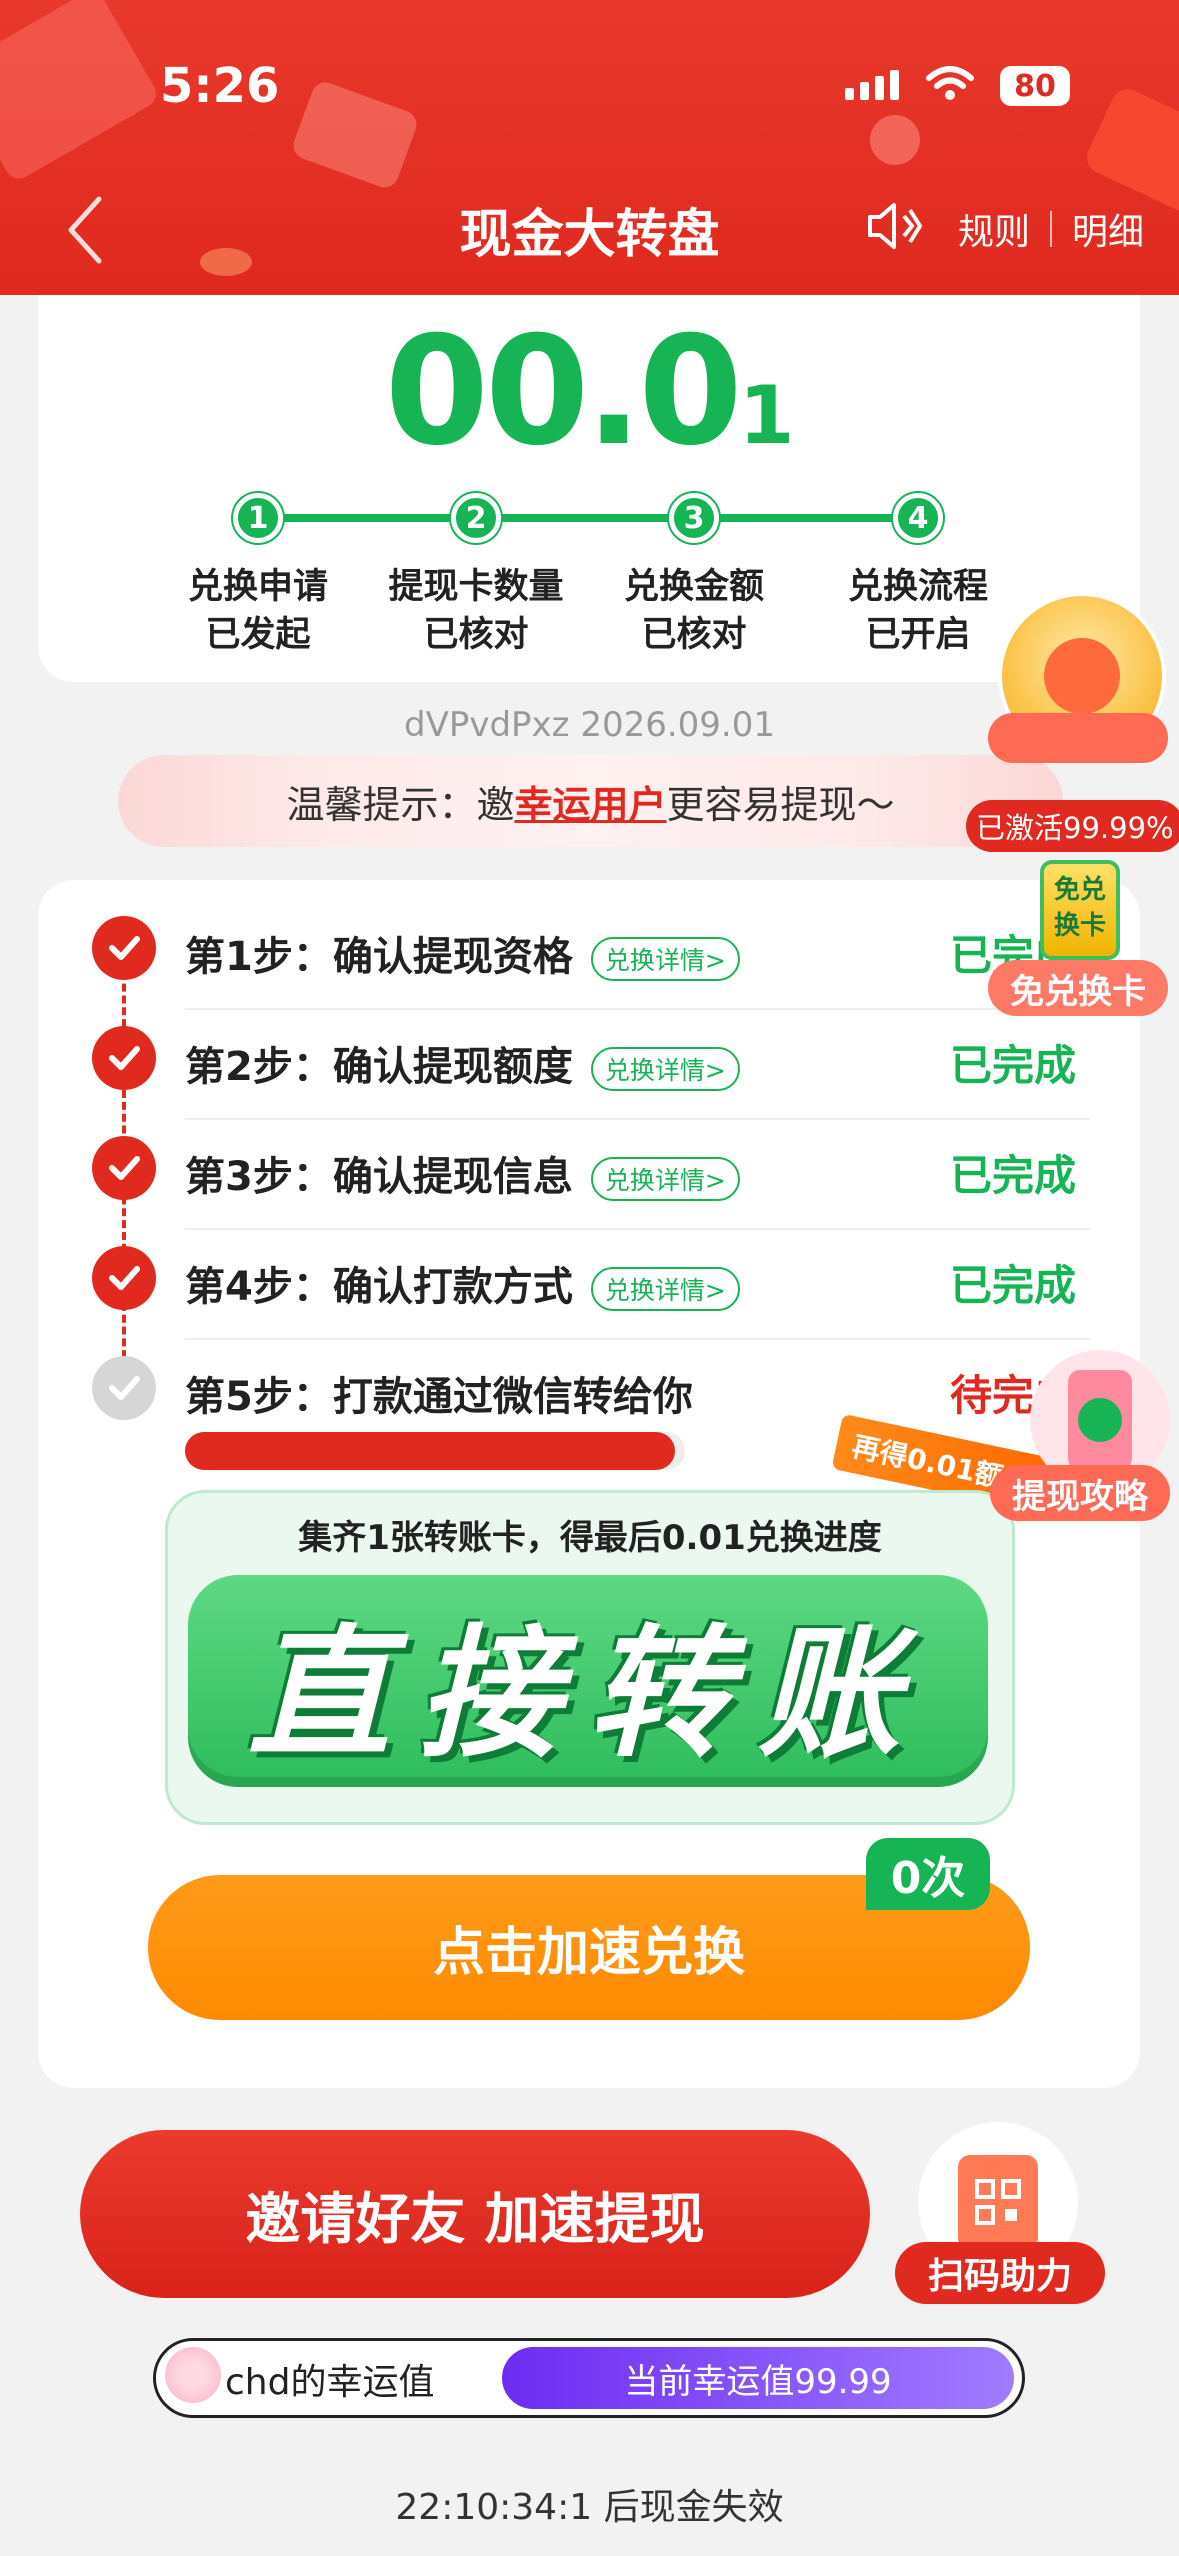 Image resolution: width=1179 pixels, height=2556 pixels. What do you see at coordinates (563, 392) in the screenshot?
I see `amount-main: 00.0` at bounding box center [563, 392].